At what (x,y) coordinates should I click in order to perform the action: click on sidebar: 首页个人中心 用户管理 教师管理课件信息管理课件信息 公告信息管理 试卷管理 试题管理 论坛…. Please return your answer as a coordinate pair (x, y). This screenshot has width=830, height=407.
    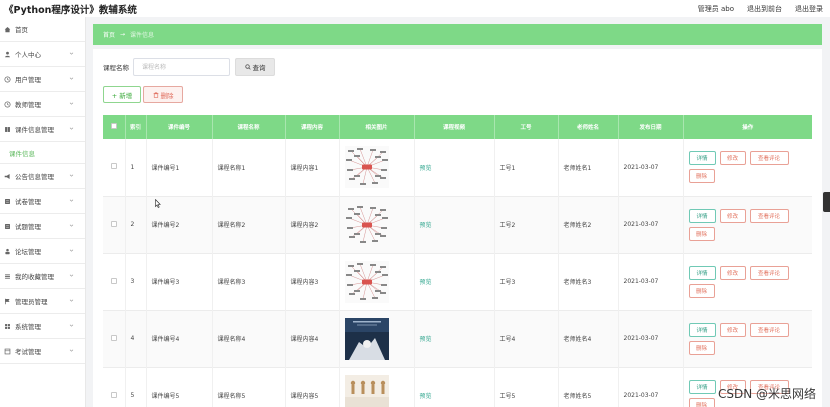
    Looking at the image, I should click on (43, 212).